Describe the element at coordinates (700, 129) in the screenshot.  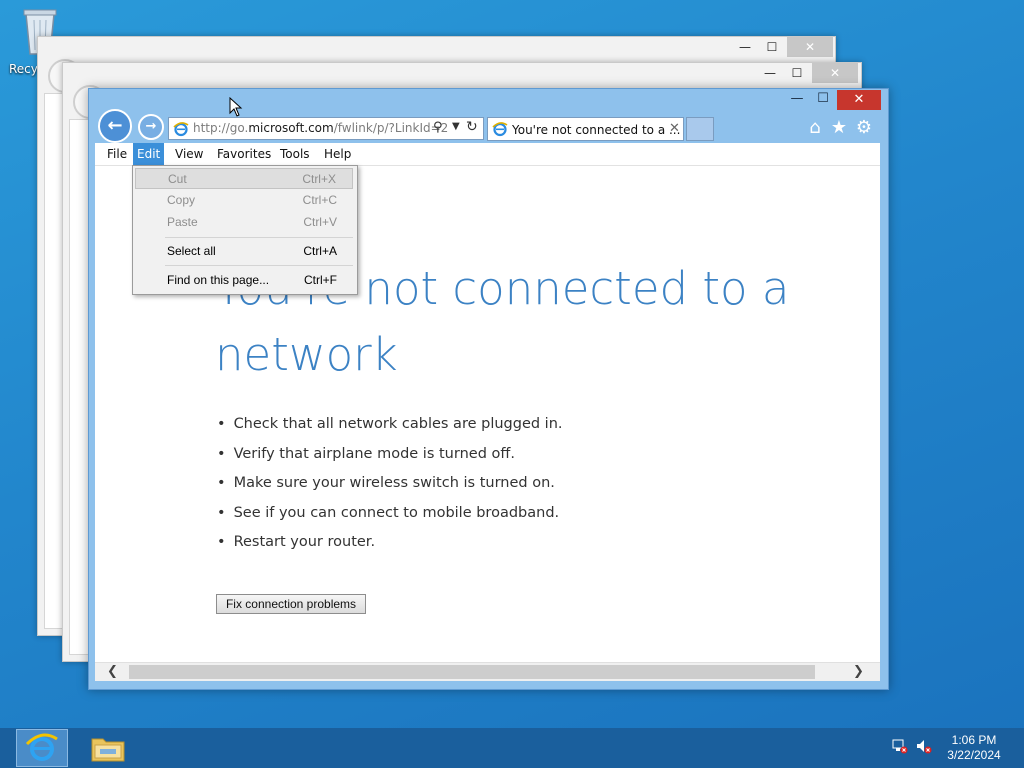
I see `new-tab-button` at that location.